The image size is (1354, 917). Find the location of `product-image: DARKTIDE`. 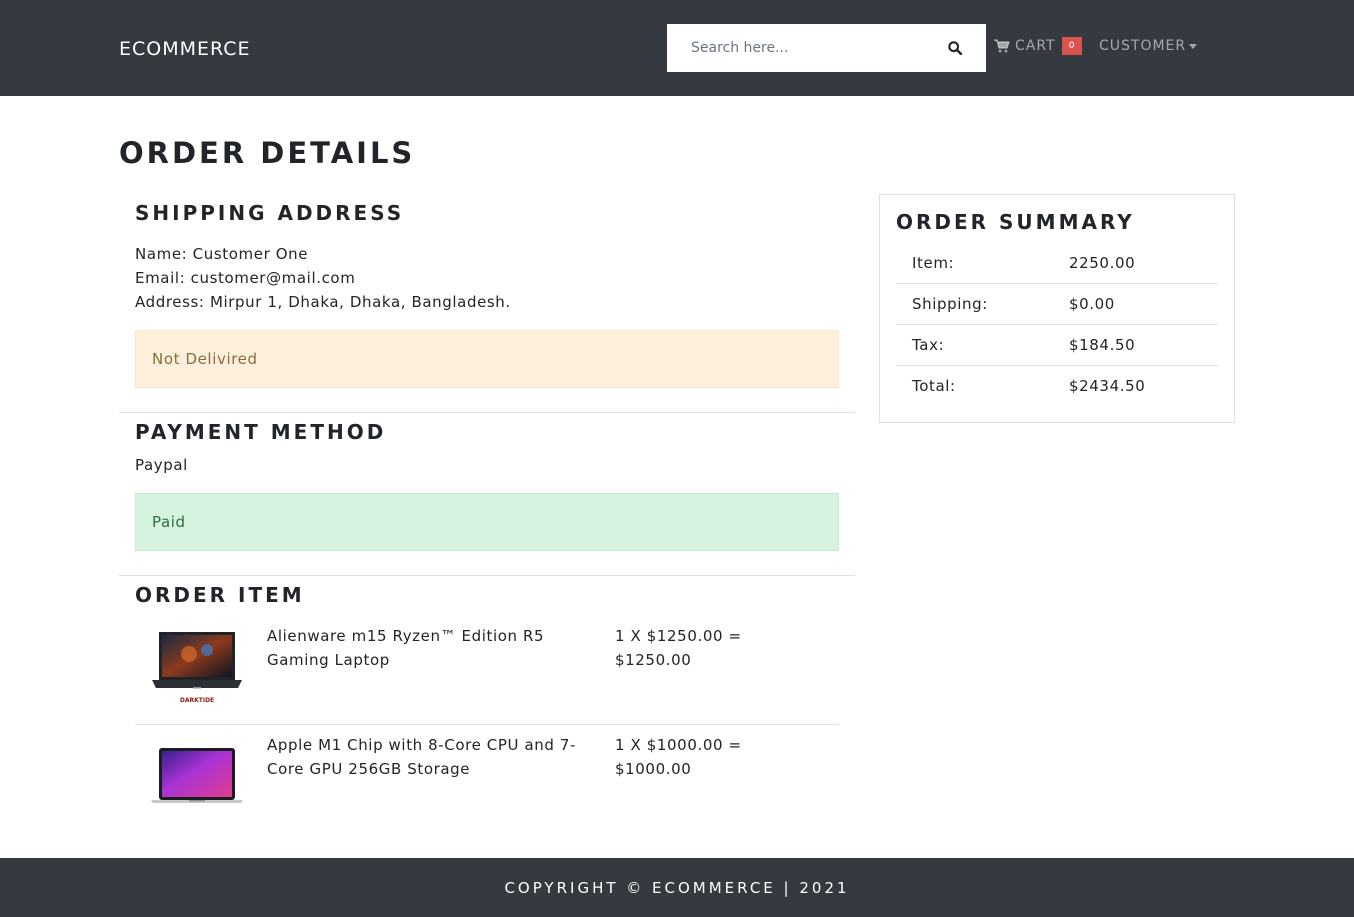

product-image: DARKTIDE is located at coordinates (197, 666).